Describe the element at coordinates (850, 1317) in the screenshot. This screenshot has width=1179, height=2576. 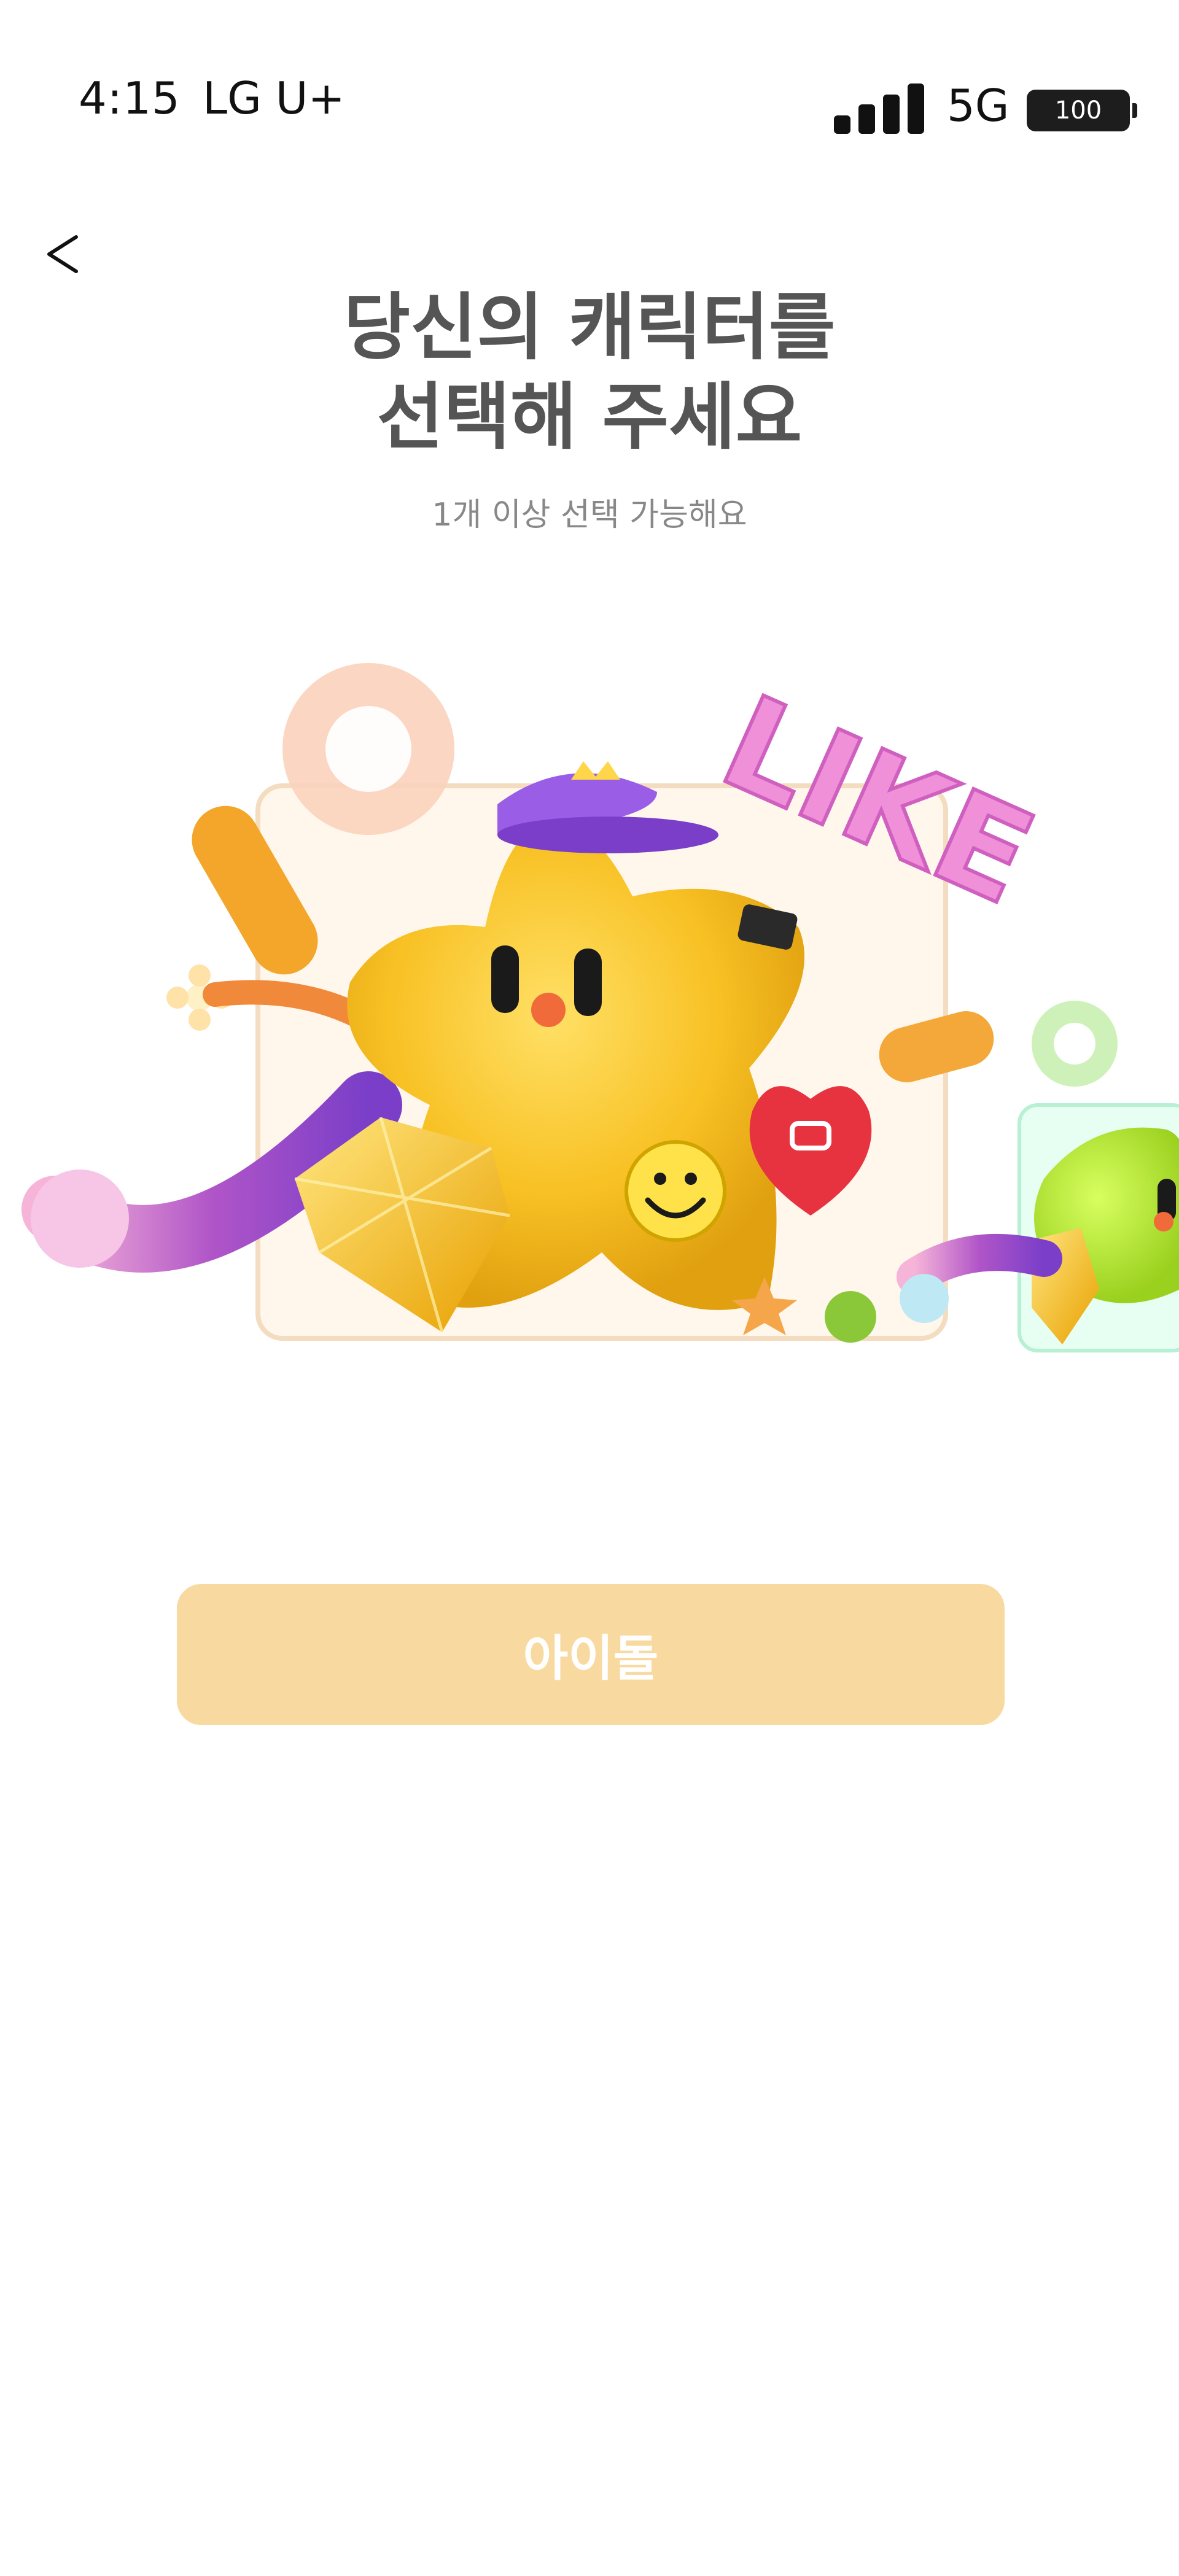
I see `green-chat-icon` at that location.